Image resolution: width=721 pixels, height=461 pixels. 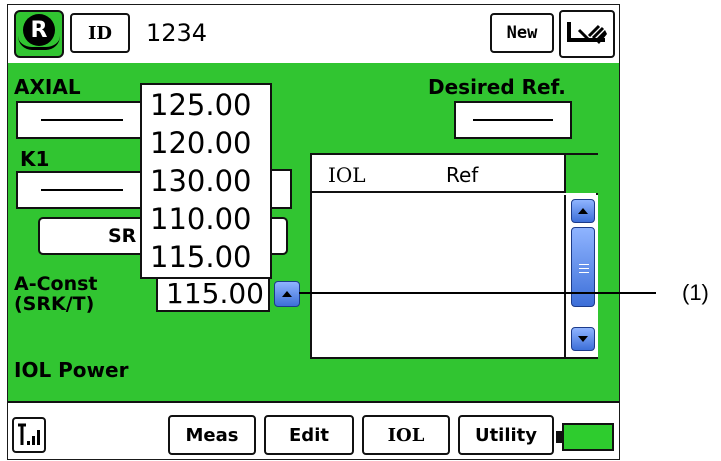 I want to click on tab-meas: Meas, so click(x=212, y=435).